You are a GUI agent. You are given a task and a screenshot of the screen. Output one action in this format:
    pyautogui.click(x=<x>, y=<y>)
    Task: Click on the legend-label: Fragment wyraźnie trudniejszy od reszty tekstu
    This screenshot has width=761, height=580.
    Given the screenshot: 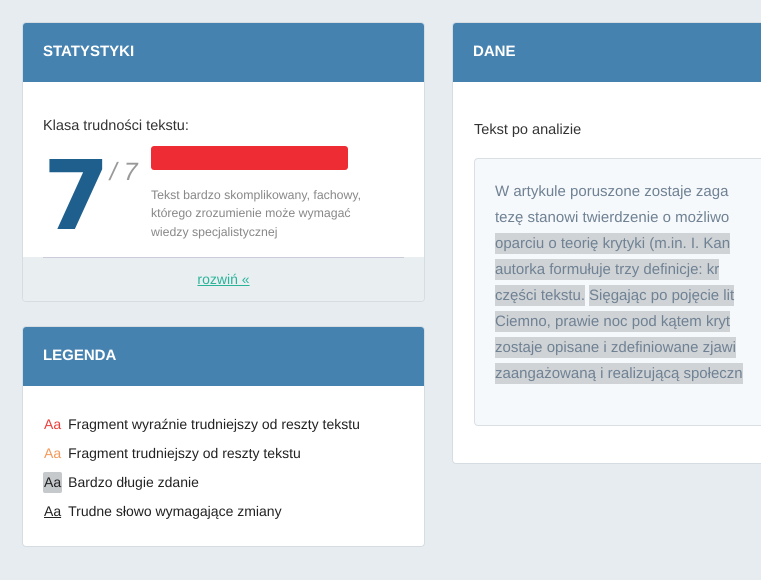 What is the action you would take?
    pyautogui.click(x=214, y=424)
    